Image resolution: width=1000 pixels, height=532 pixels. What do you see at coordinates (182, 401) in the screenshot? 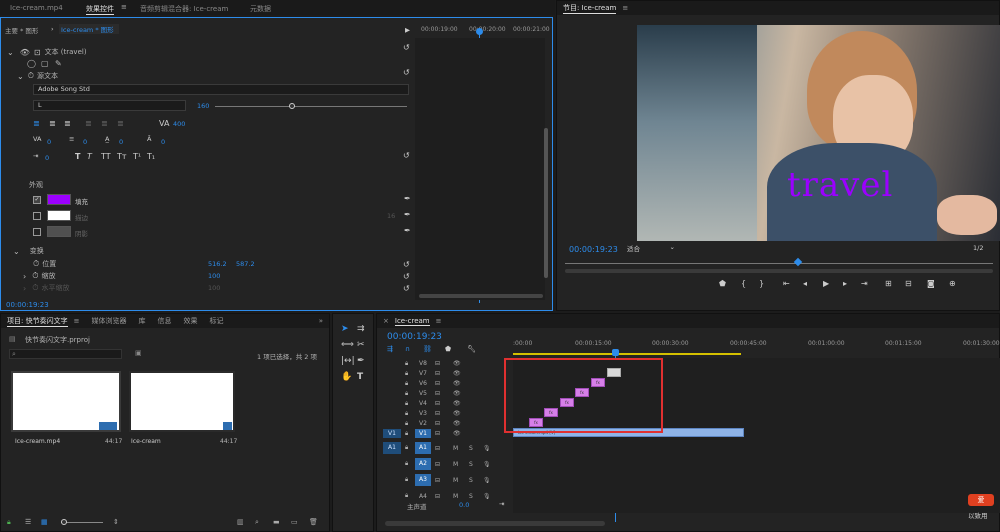
I see `sequence-thumbnail` at bounding box center [182, 401].